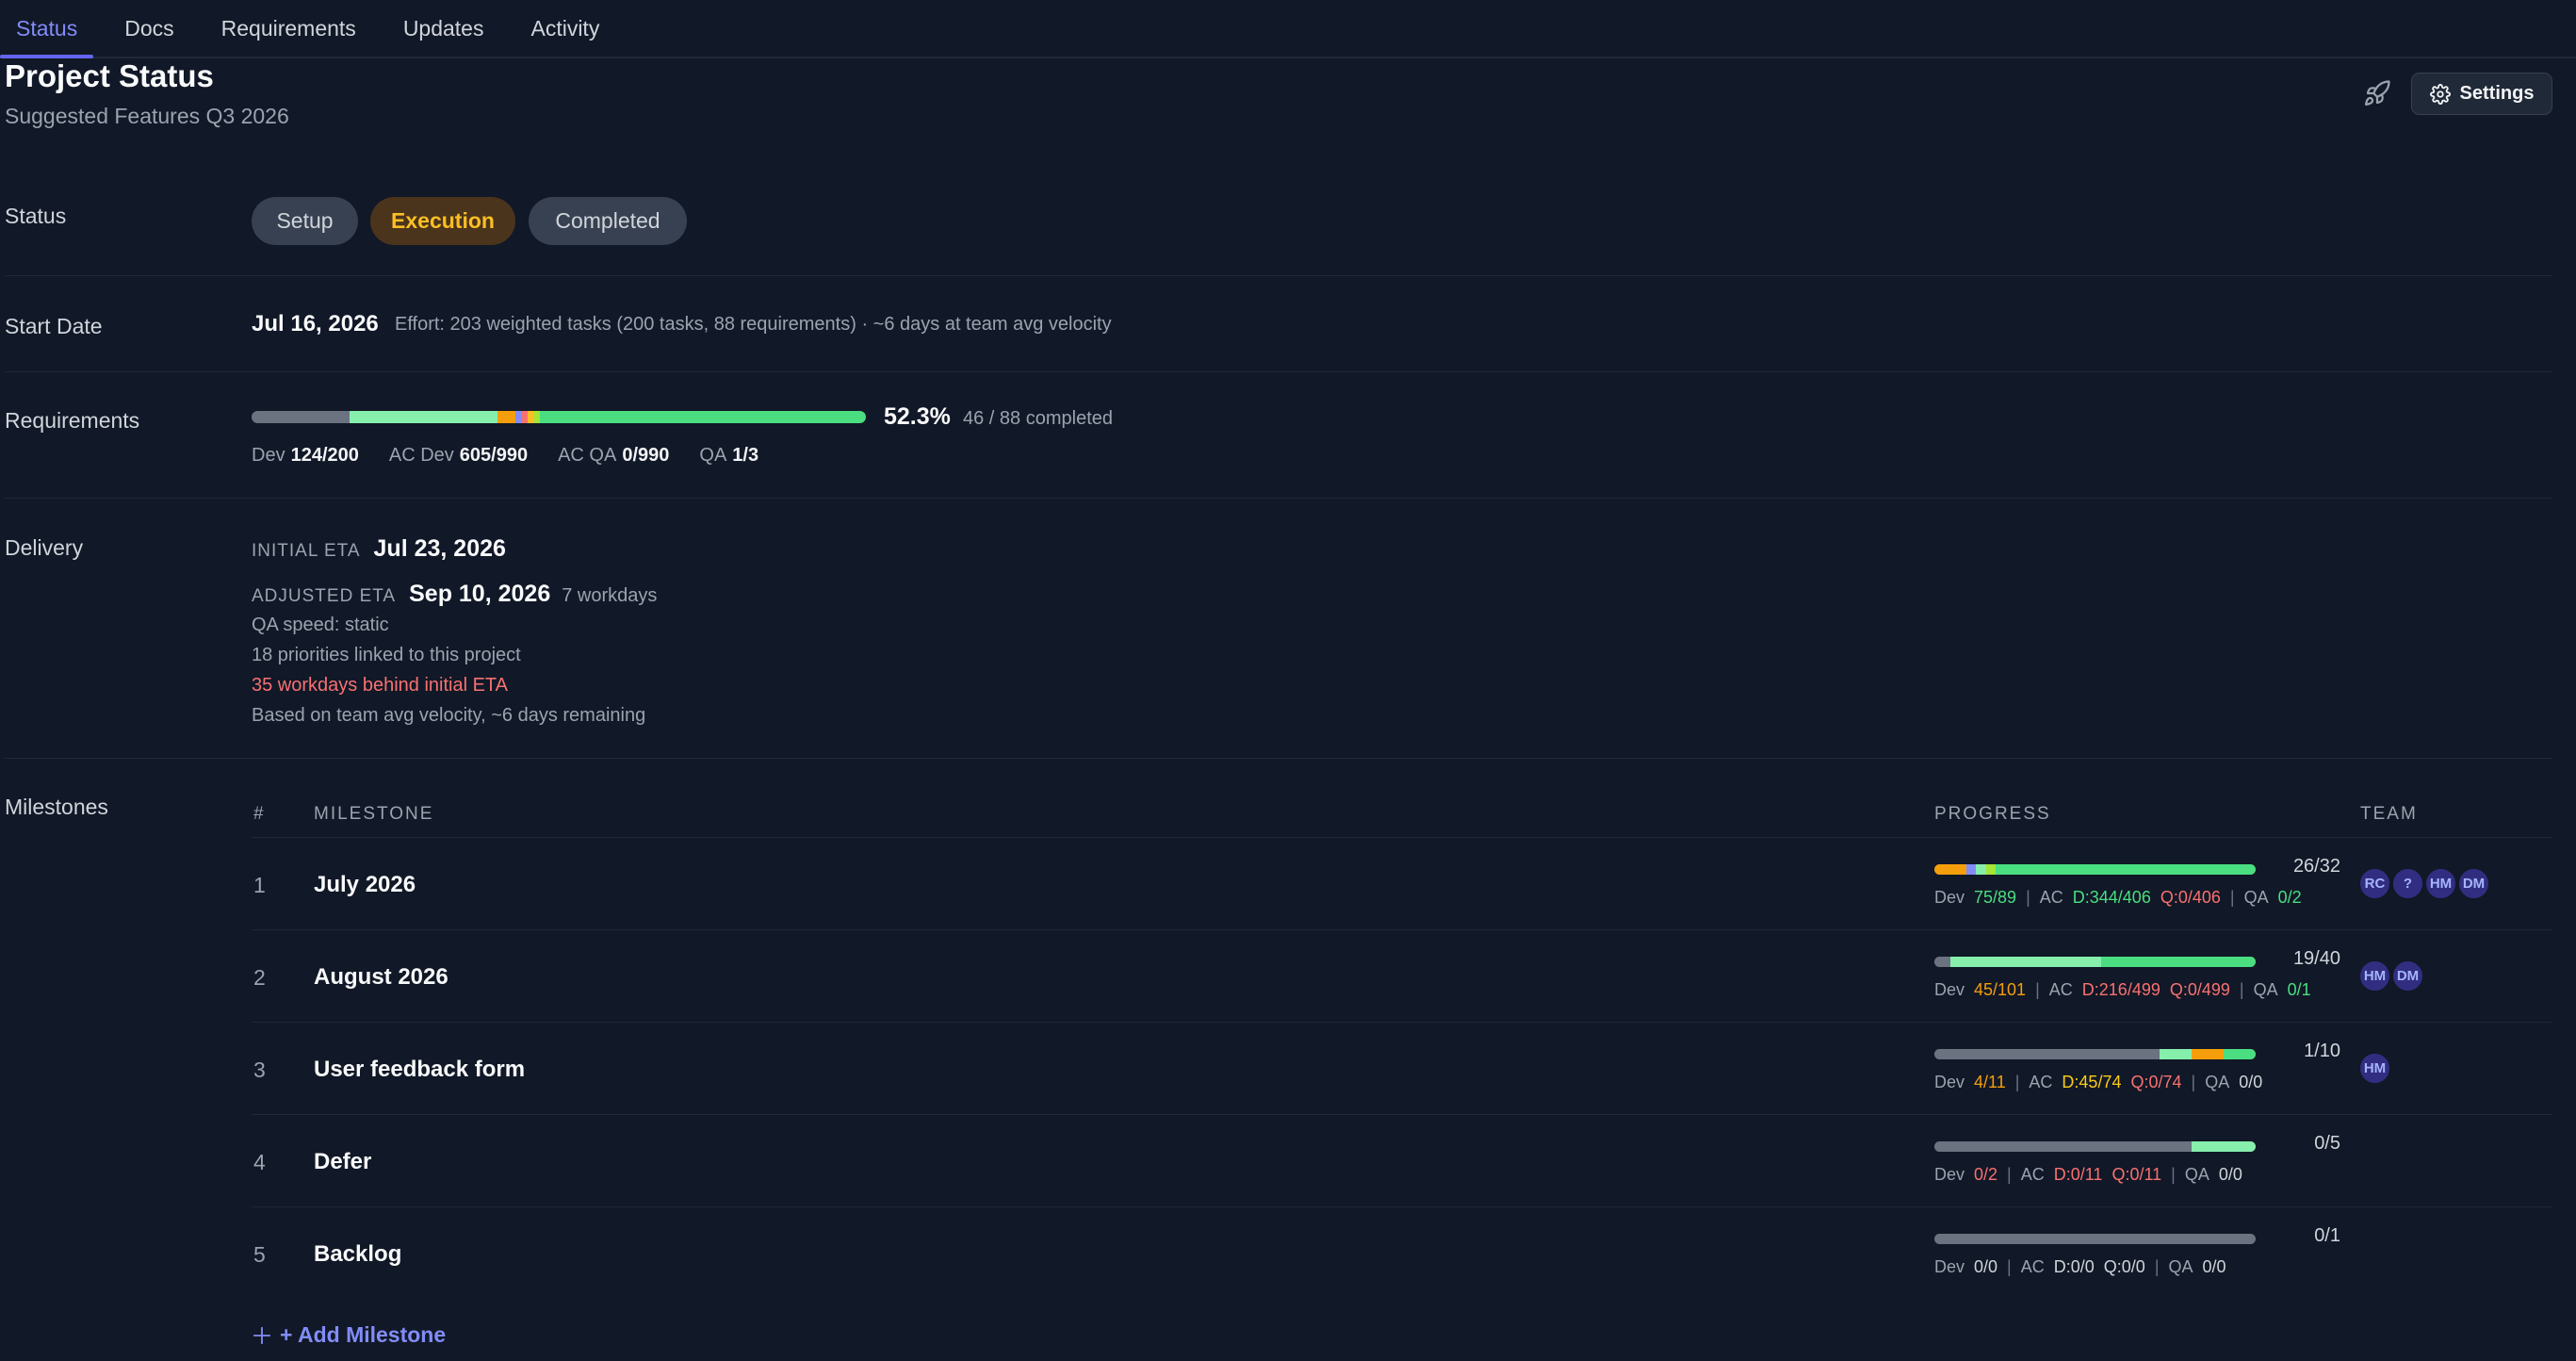 Image resolution: width=2576 pixels, height=1361 pixels. What do you see at coordinates (2389, 814) in the screenshot?
I see `col-header-team: TEAM` at bounding box center [2389, 814].